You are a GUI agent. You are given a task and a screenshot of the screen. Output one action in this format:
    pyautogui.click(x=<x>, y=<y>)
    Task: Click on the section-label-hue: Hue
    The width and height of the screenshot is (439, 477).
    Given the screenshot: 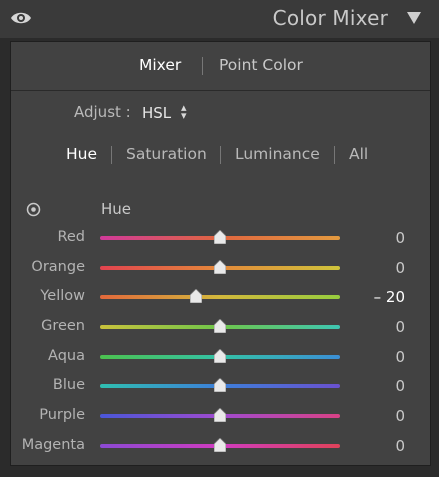 What is the action you would take?
    pyautogui.click(x=116, y=209)
    